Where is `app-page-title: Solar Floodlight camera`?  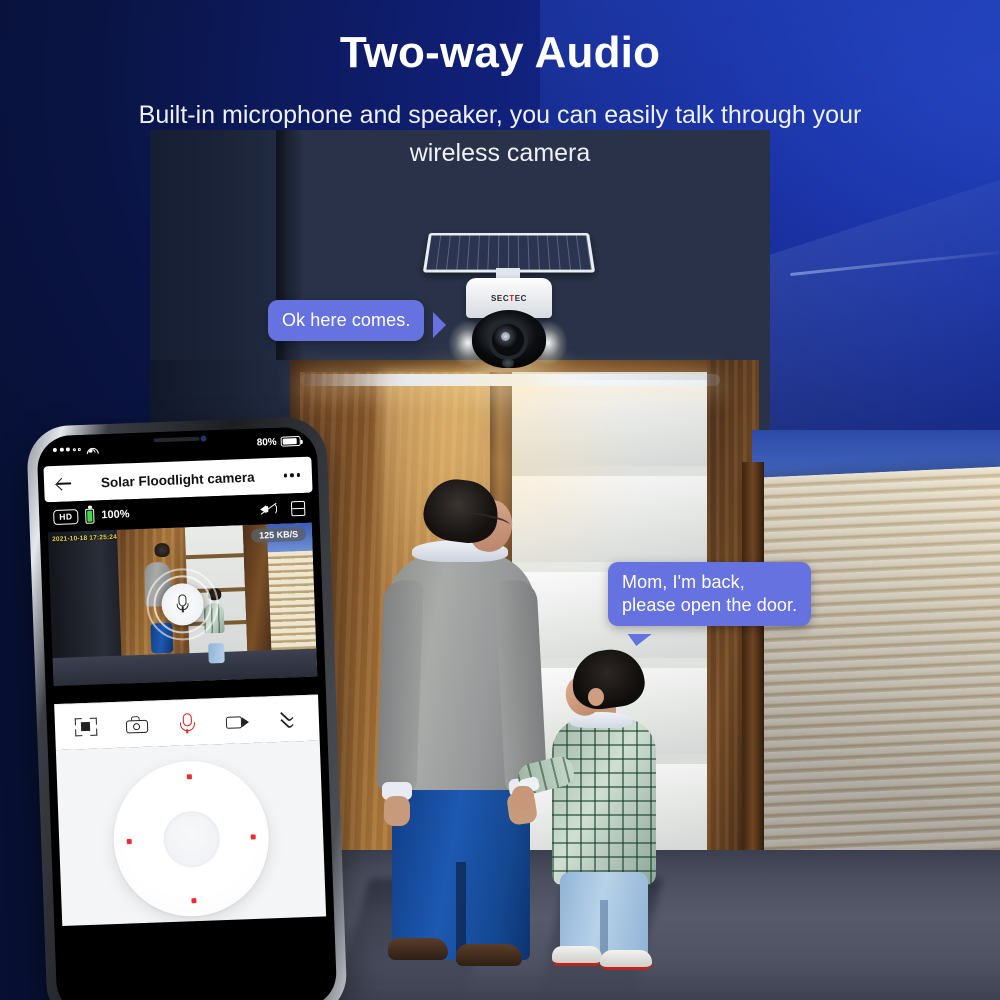
app-page-title: Solar Floodlight camera is located at coordinates (177, 479).